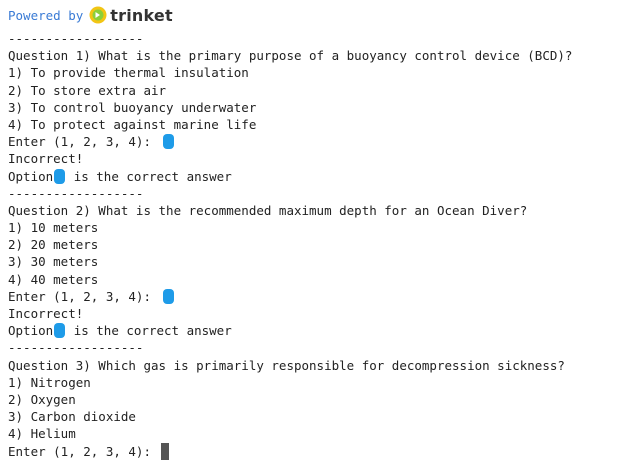  What do you see at coordinates (72, 417) in the screenshot?
I see `q3-option-3: 3) Carbon dioxide` at bounding box center [72, 417].